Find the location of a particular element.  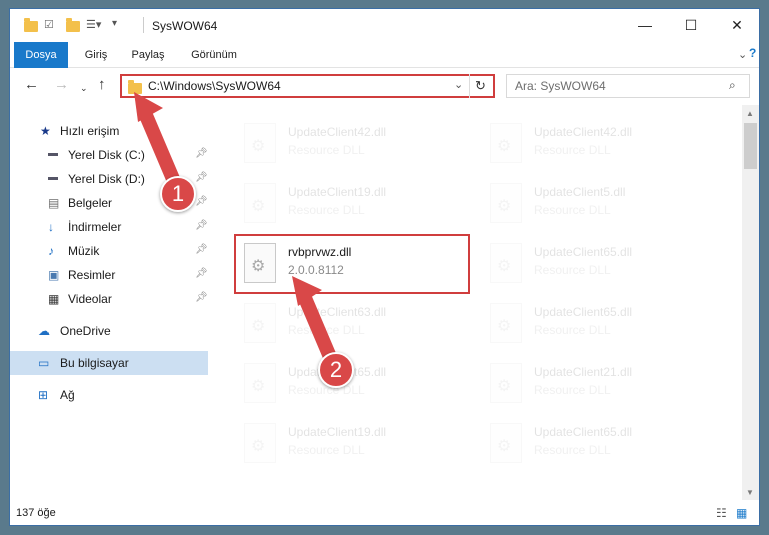

file-item: UpdateClient5.dll Resource DLL is located at coordinates (605, 203).